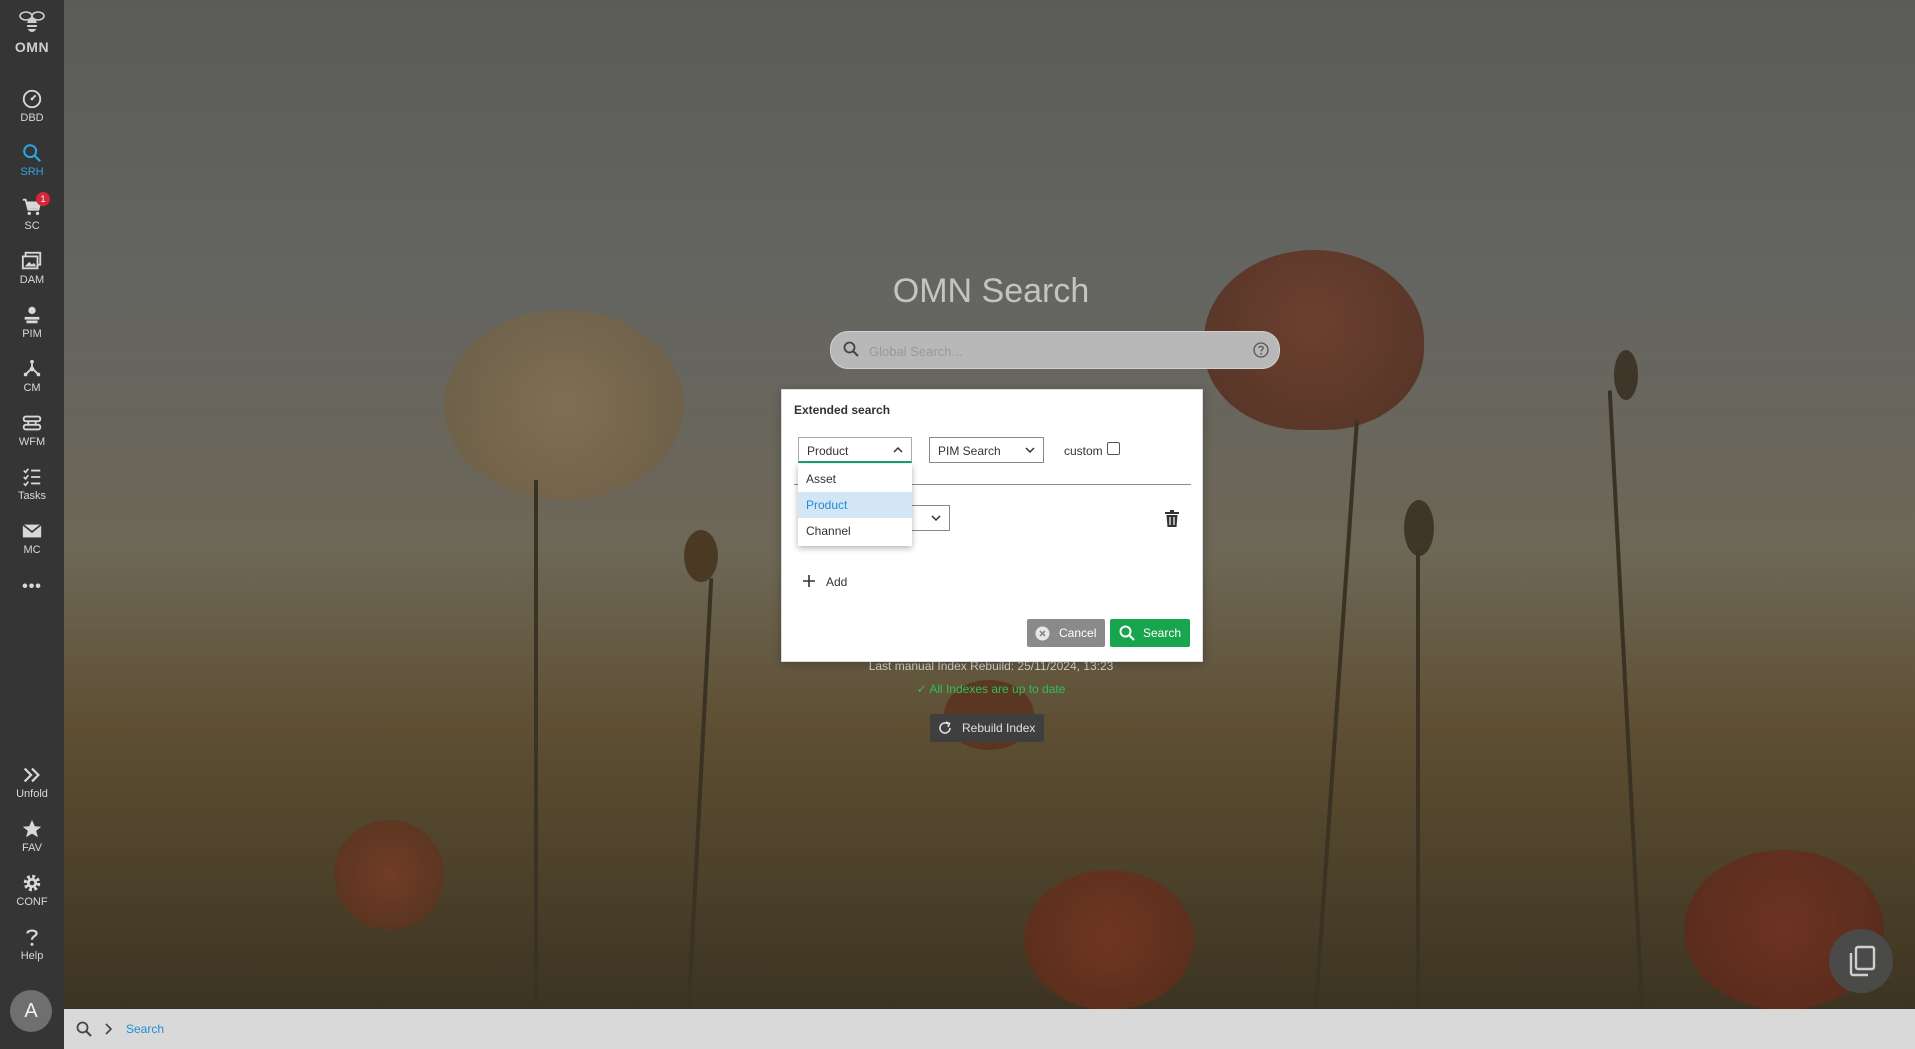 The height and width of the screenshot is (1049, 1915). Describe the element at coordinates (32, 477) in the screenshot. I see `tasks-icon` at that location.